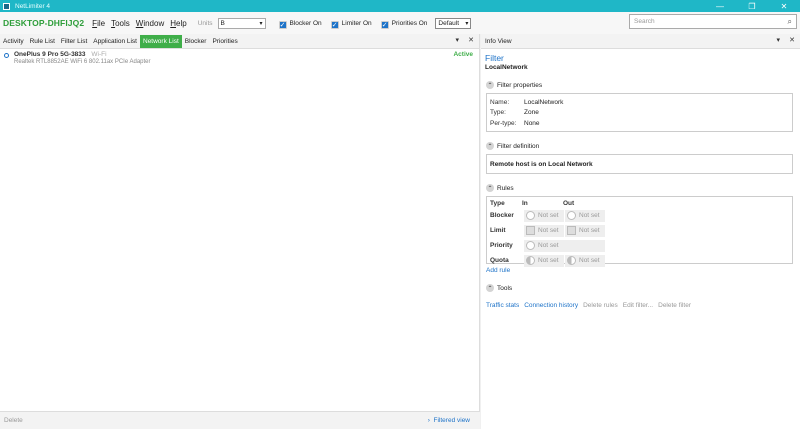 This screenshot has width=800, height=429. I want to click on block-icon, so click(530, 215).